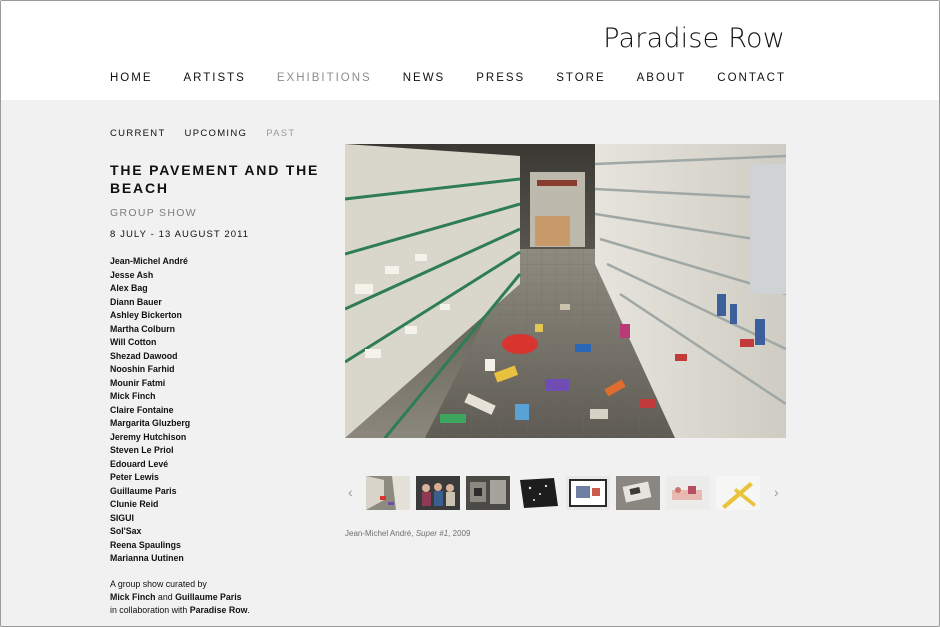 The height and width of the screenshot is (627, 940). Describe the element at coordinates (180, 234) in the screenshot. I see `exhibition-dates: 8 JULY - 13 AUGUST 2011` at that location.